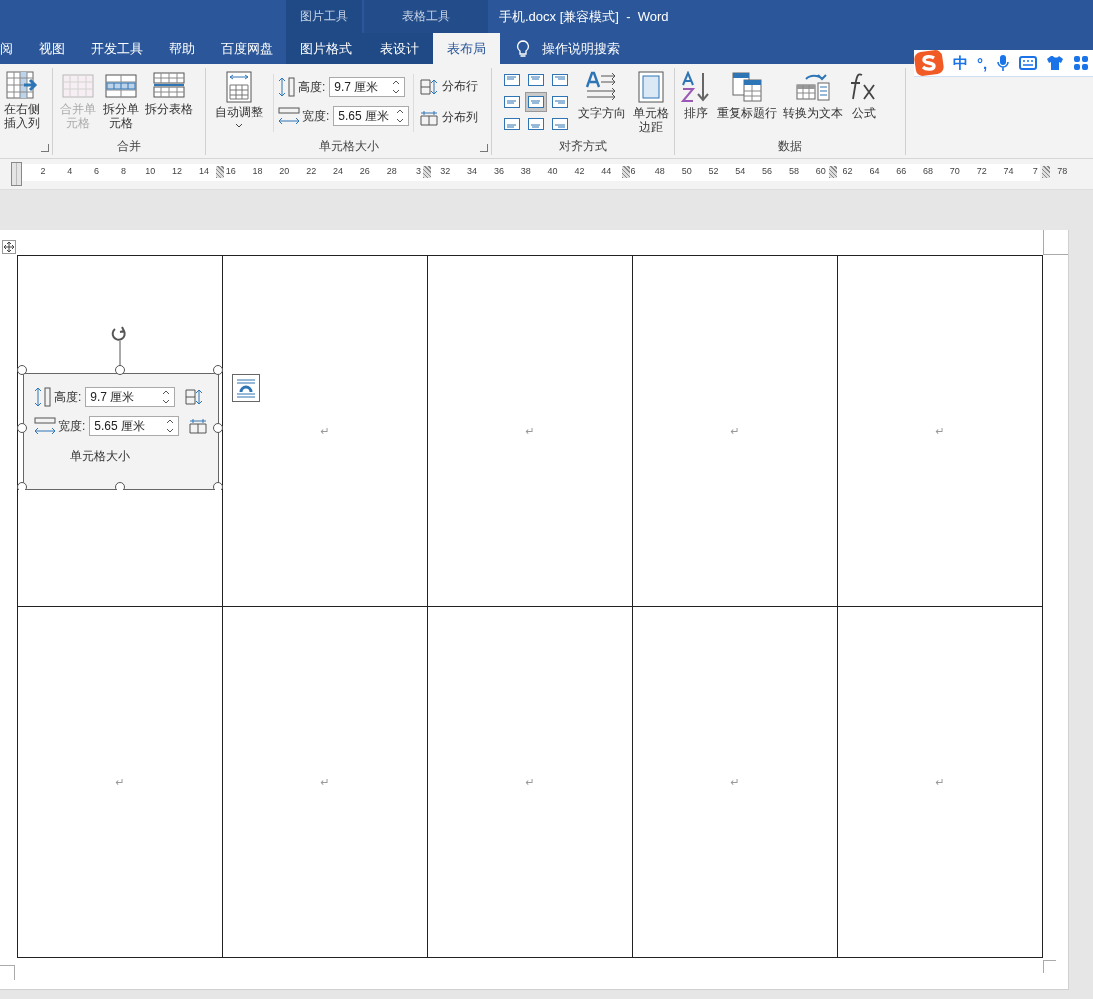  What do you see at coordinates (367, 87) in the screenshot?
I see `height-field: 9.7 厘米` at bounding box center [367, 87].